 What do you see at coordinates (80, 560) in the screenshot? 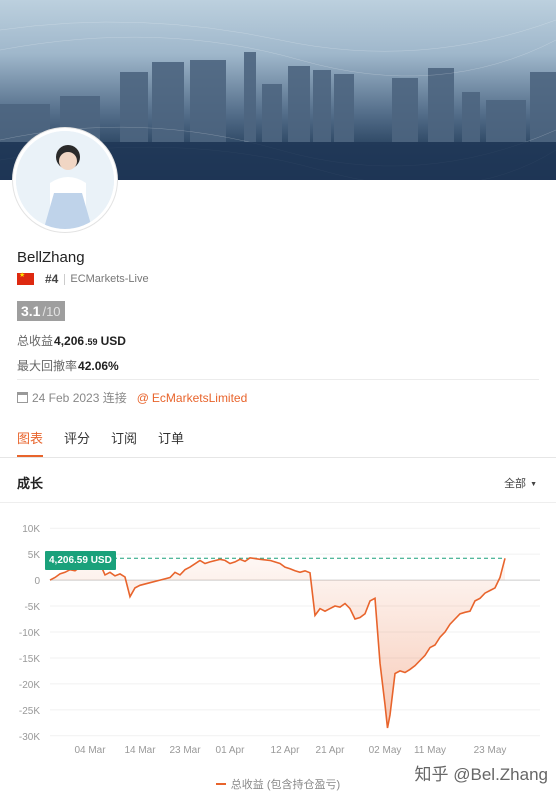
I see `current-value-tag: 4,206.59 USD` at bounding box center [80, 560].